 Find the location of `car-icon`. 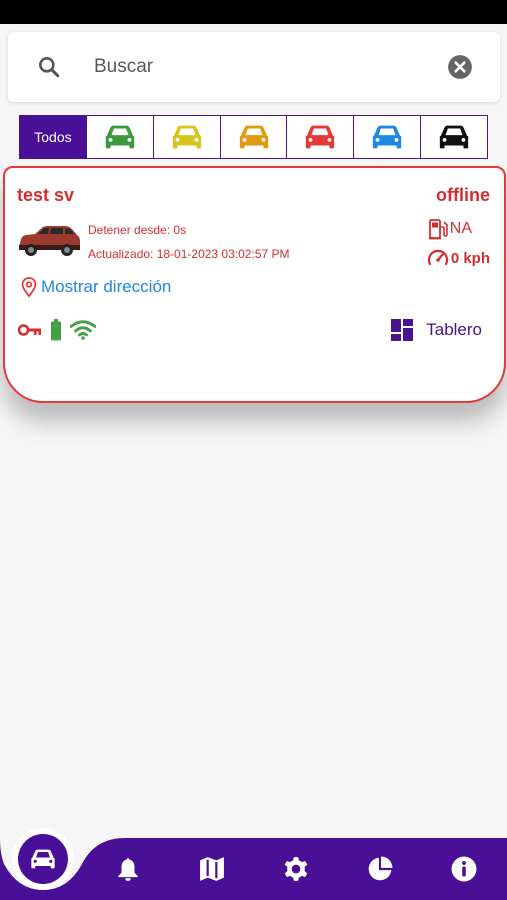

car-icon is located at coordinates (43, 859).